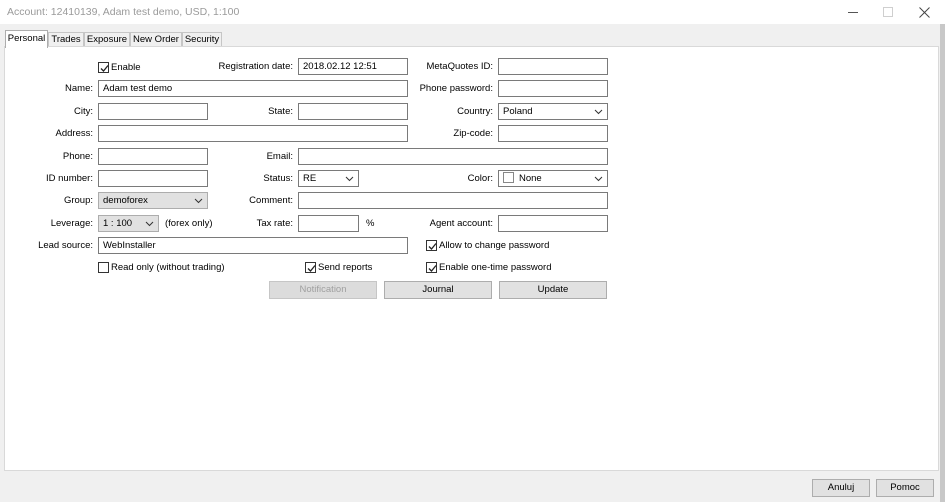  What do you see at coordinates (323, 290) in the screenshot?
I see `notification-button: Notification` at bounding box center [323, 290].